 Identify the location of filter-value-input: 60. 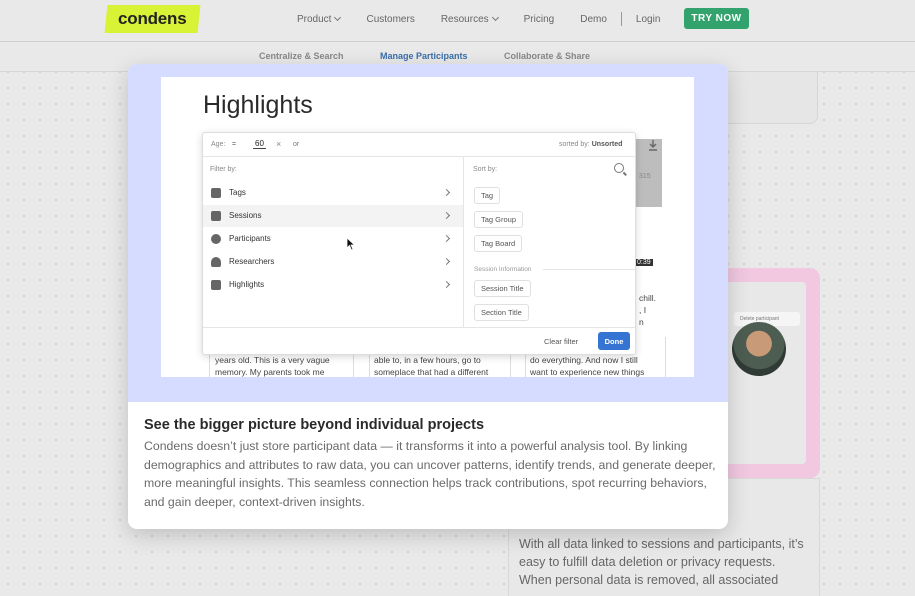
(259, 144).